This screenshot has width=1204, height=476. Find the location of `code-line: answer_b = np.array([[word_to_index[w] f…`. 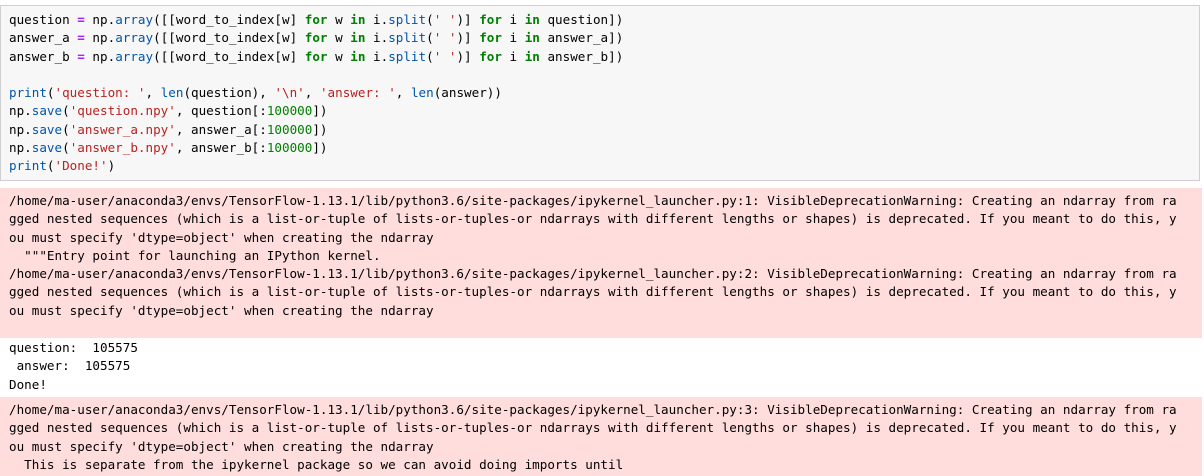

code-line: answer_b = np.array([[word_to_index[w] f… is located at coordinates (316, 56).